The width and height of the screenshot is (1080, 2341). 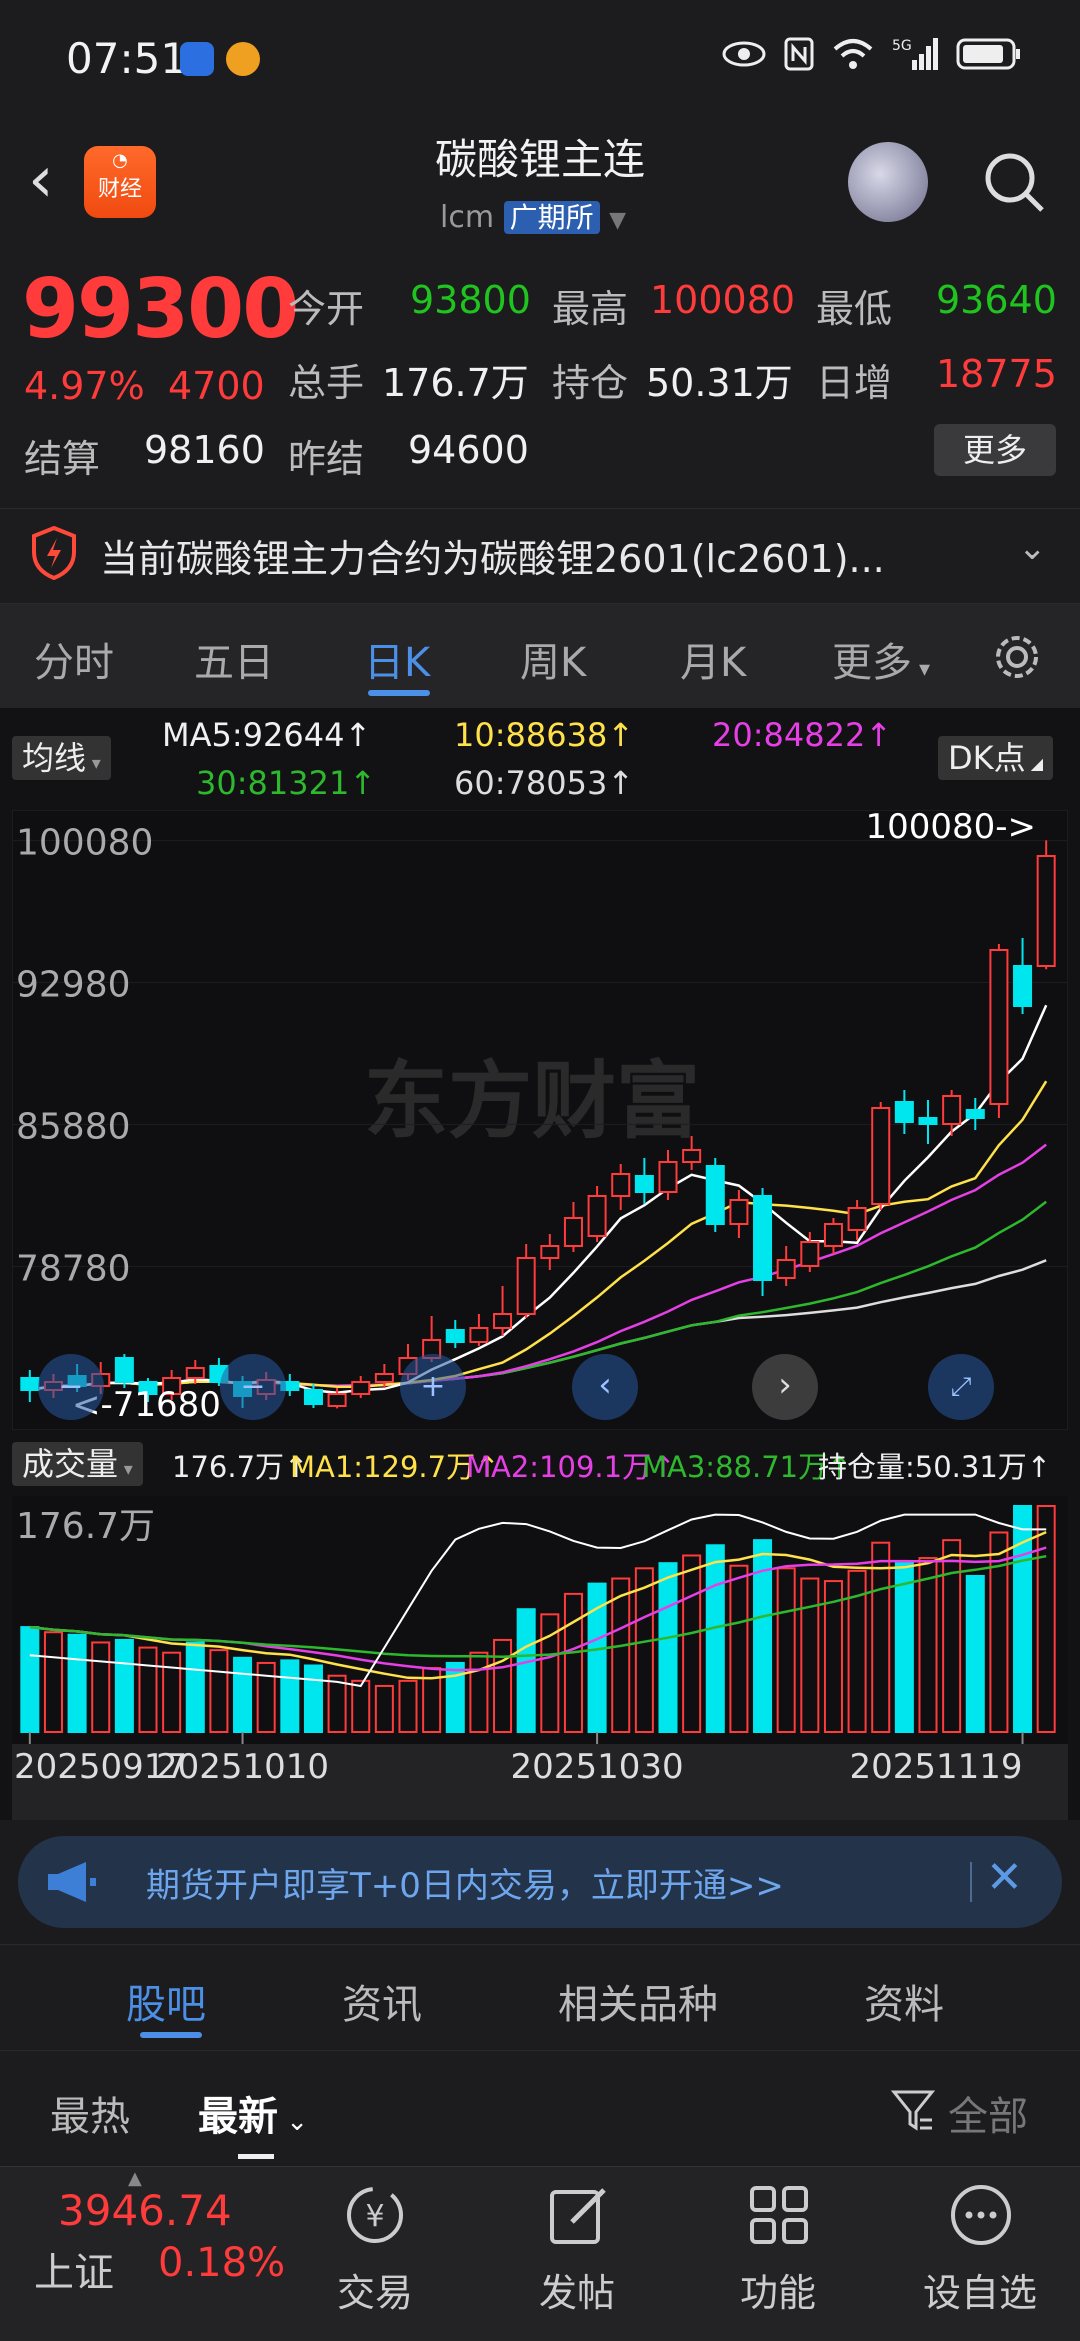 What do you see at coordinates (888, 182) in the screenshot?
I see `robot-avatar-icon` at bounding box center [888, 182].